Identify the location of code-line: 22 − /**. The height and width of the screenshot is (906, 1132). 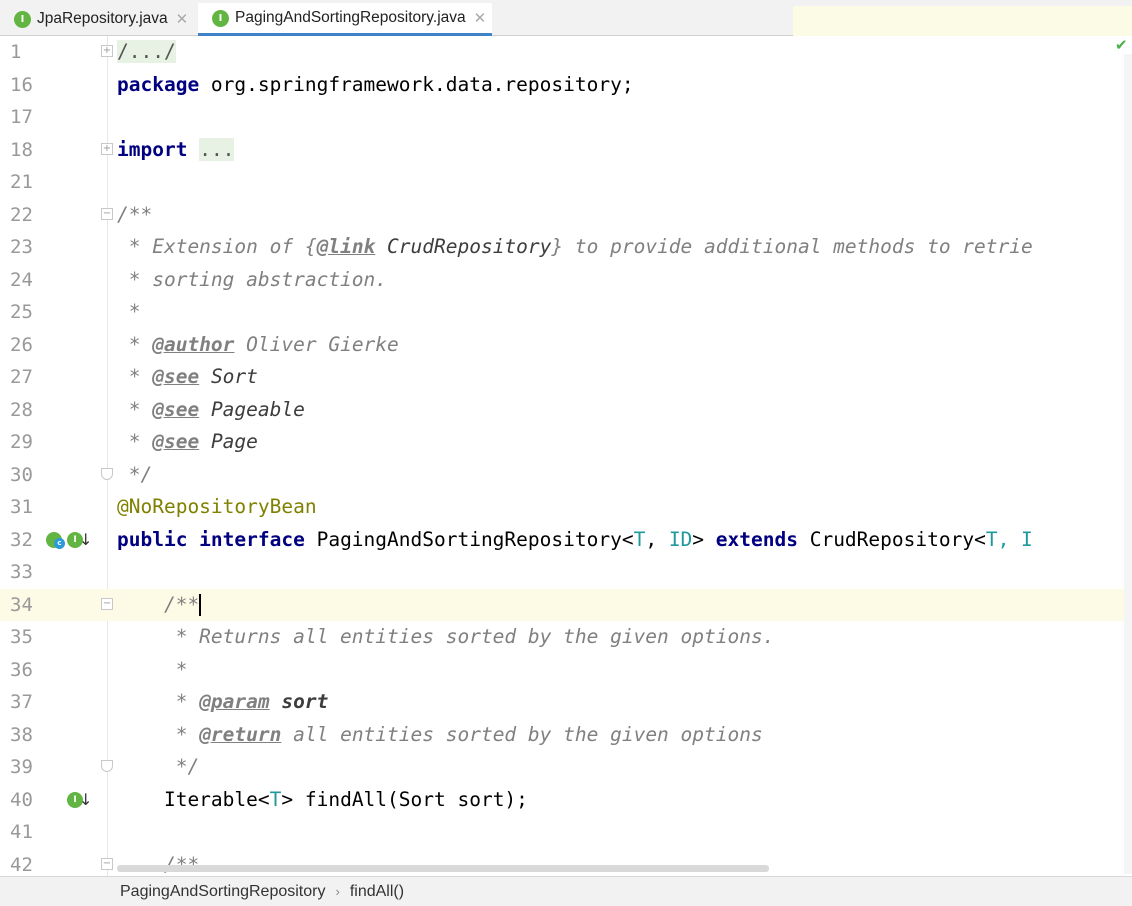
(566, 215).